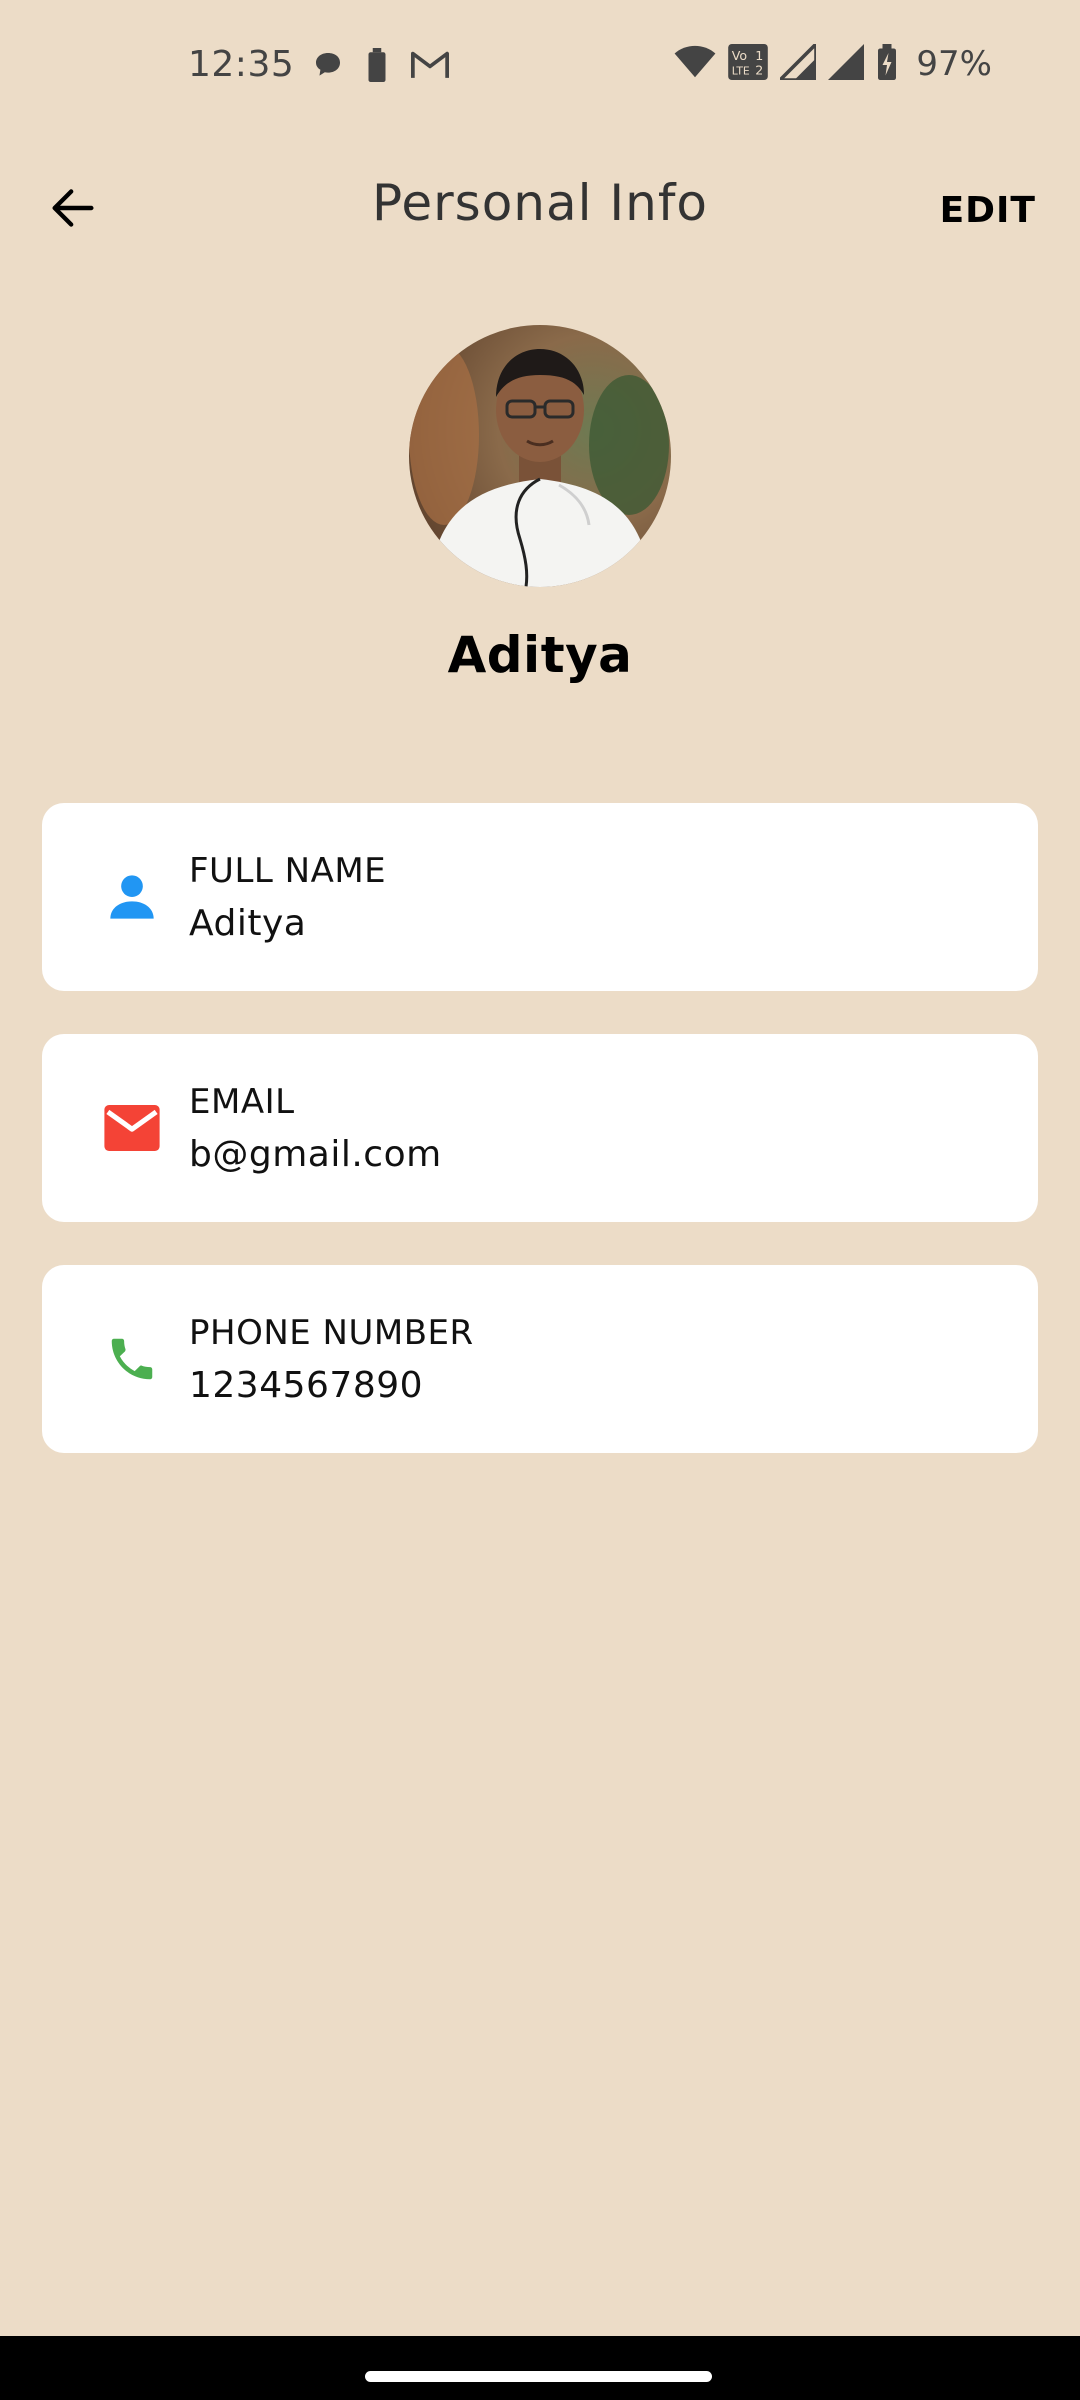  What do you see at coordinates (315, 1154) in the screenshot?
I see `card-value: b@gmail.com` at bounding box center [315, 1154].